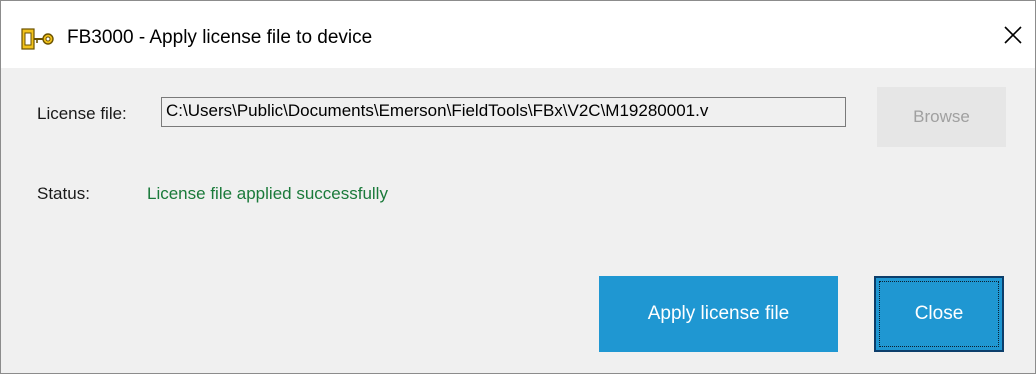 This screenshot has height=374, width=1036. What do you see at coordinates (82, 113) in the screenshot?
I see `license-file-label: License file:` at bounding box center [82, 113].